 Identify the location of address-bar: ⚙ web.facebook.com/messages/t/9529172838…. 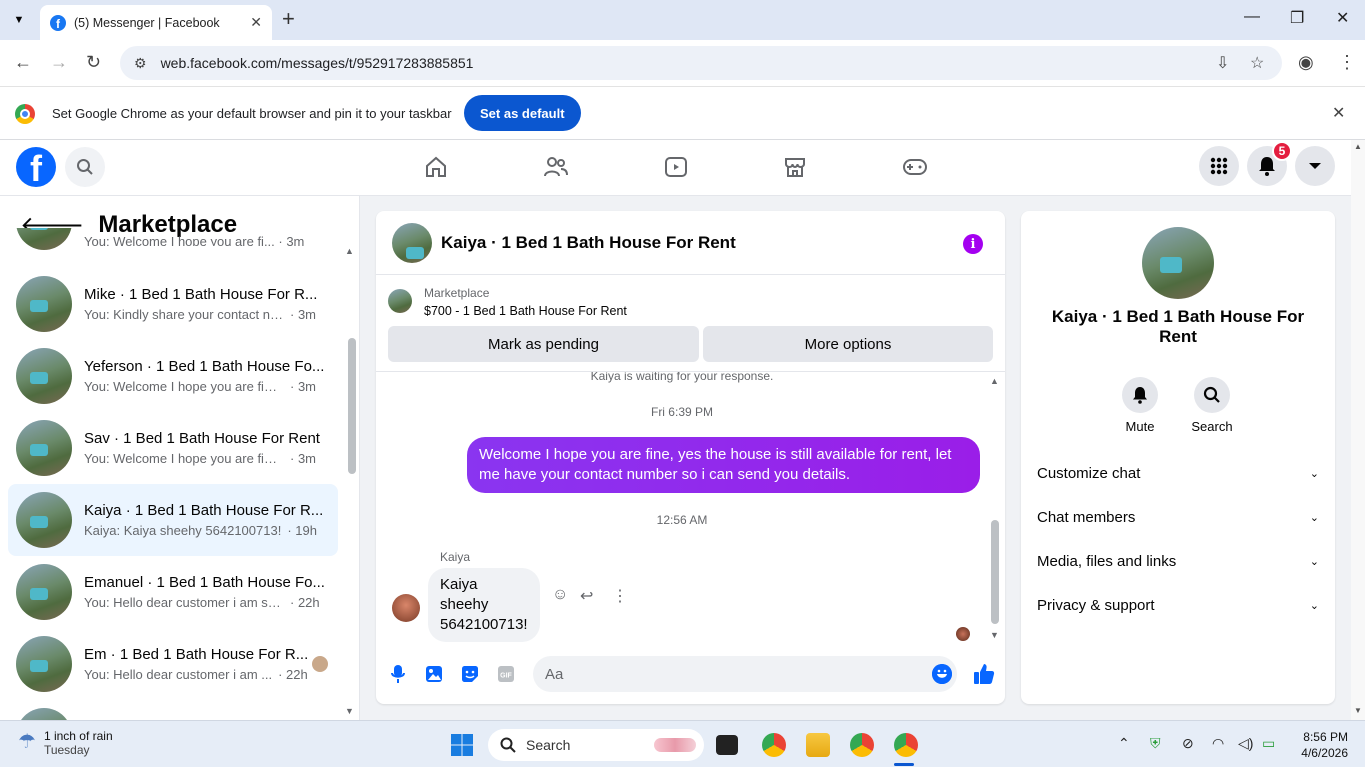
(701, 63).